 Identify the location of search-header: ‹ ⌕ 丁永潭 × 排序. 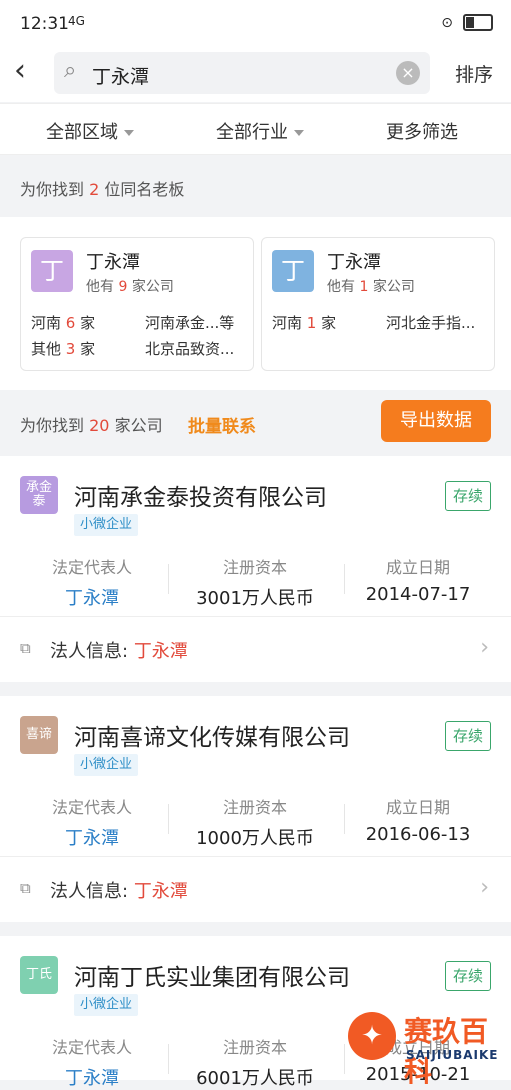
(255, 75).